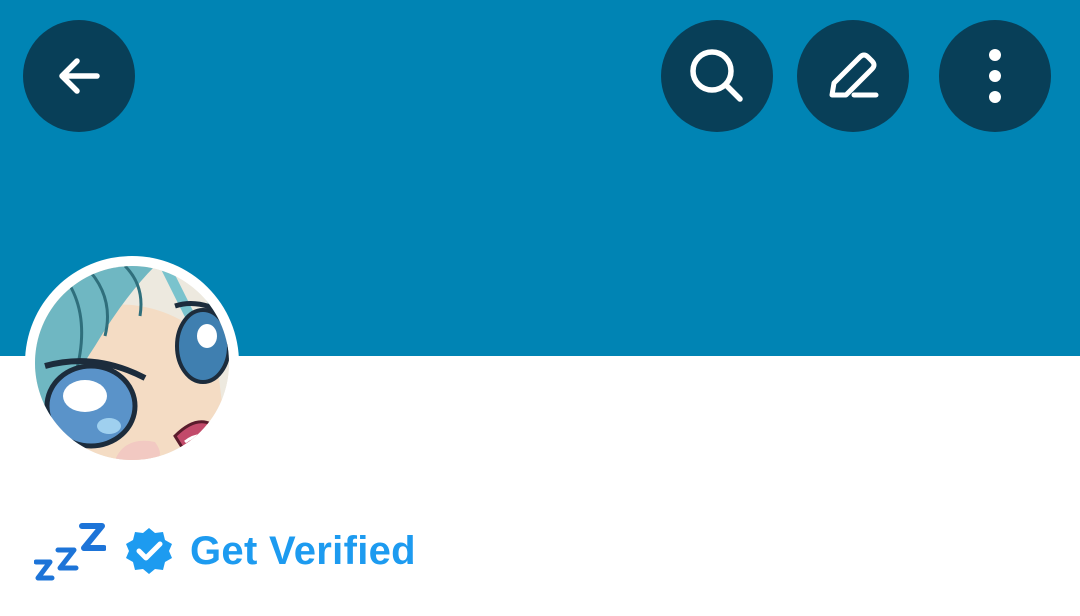 Image resolution: width=1080 pixels, height=616 pixels. I want to click on search-icon, so click(716, 75).